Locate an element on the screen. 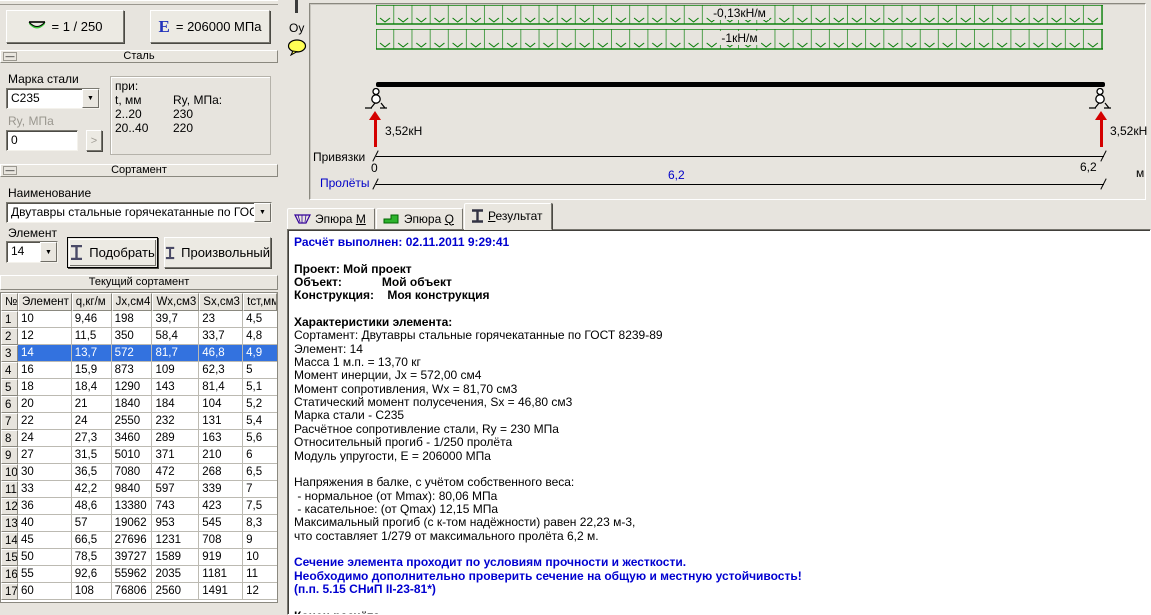 The width and height of the screenshot is (1151, 615). row-number: 12 is located at coordinates (9, 506).